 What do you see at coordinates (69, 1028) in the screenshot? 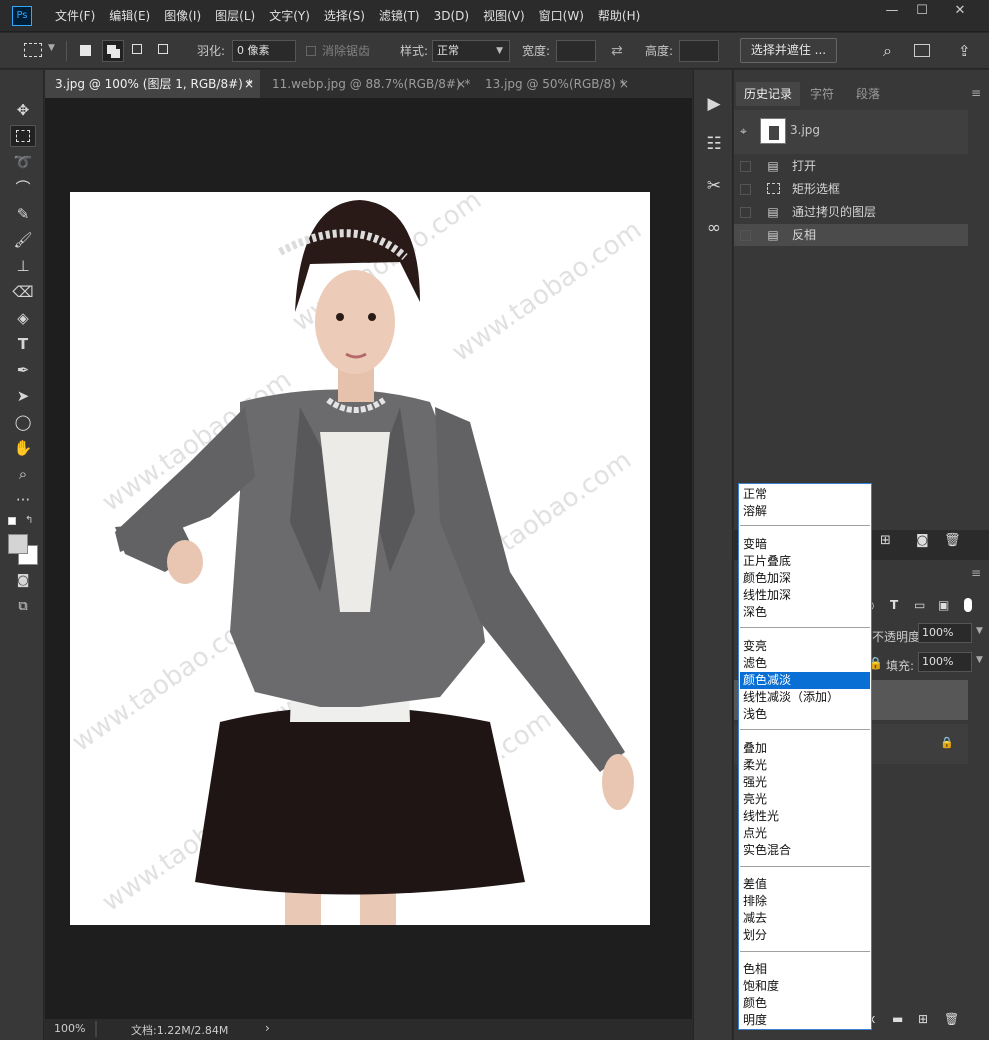
I see `zoom-readout: 100%` at bounding box center [69, 1028].